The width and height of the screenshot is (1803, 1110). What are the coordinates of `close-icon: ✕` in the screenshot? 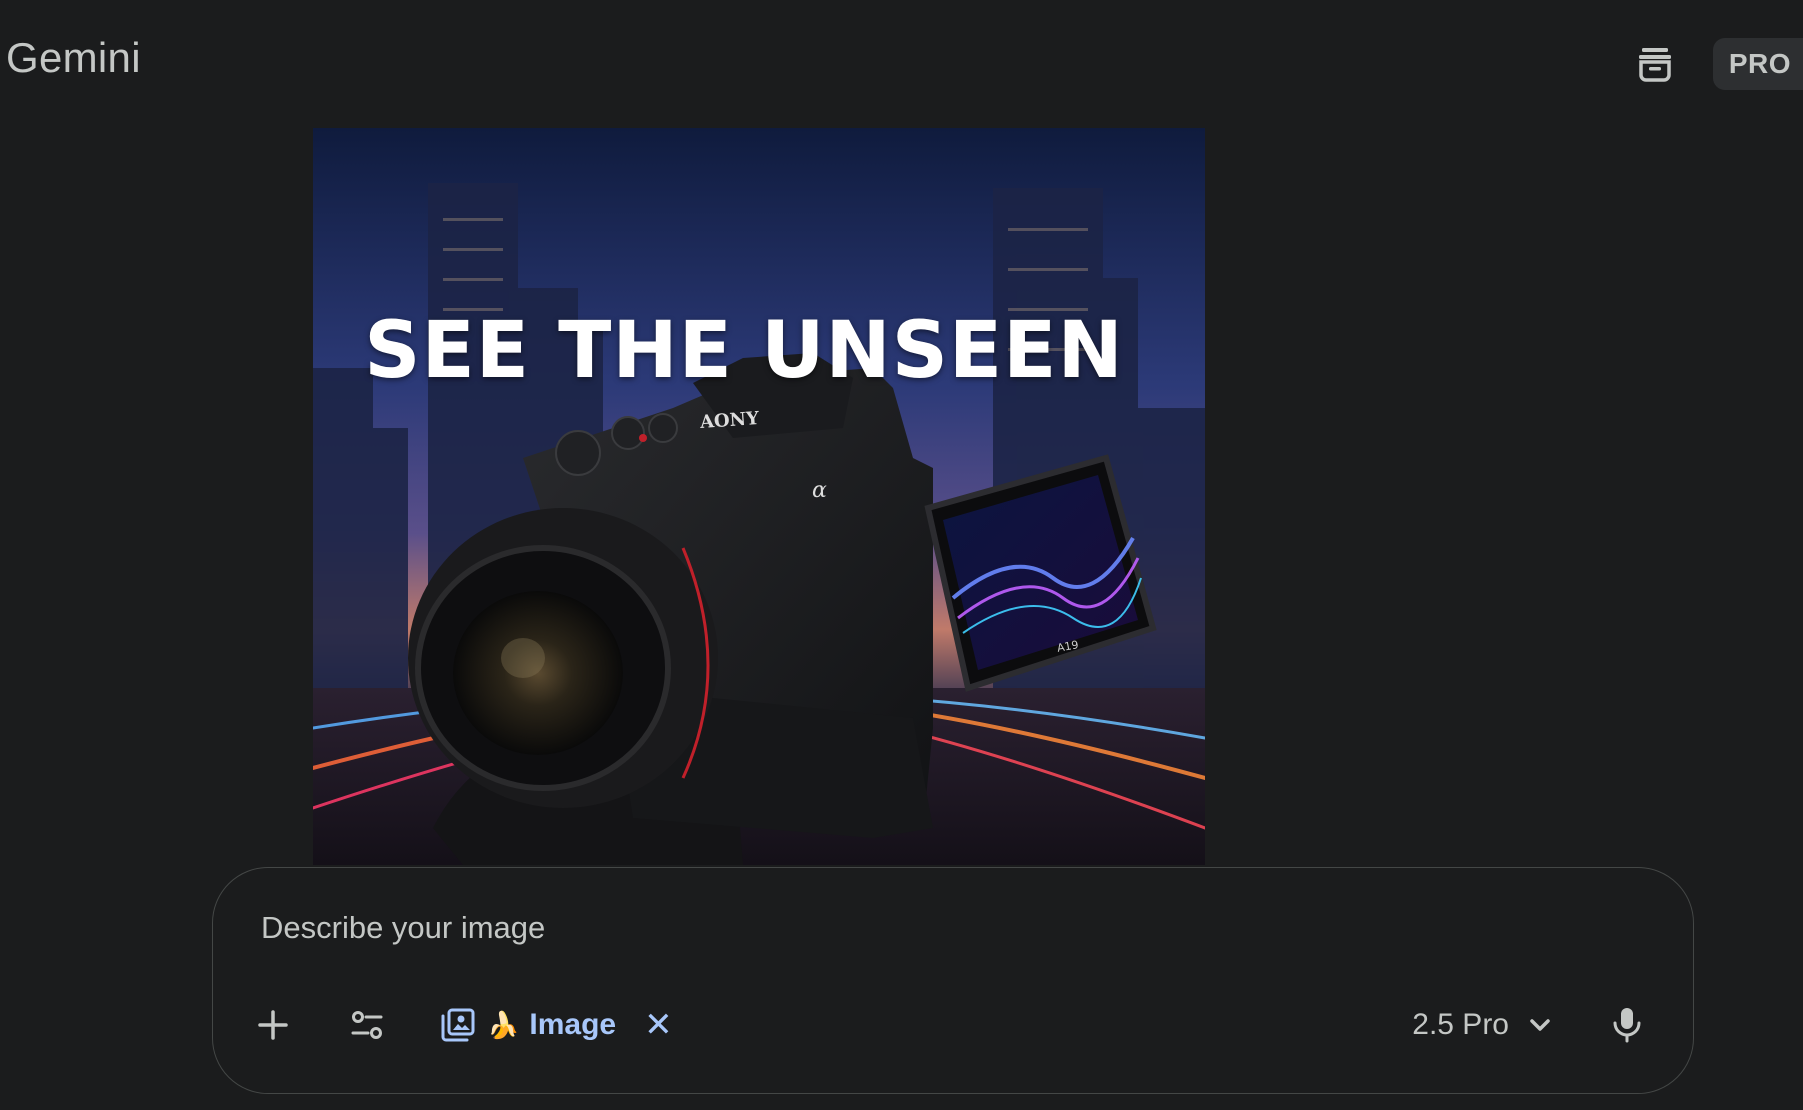 It's located at (658, 1025).